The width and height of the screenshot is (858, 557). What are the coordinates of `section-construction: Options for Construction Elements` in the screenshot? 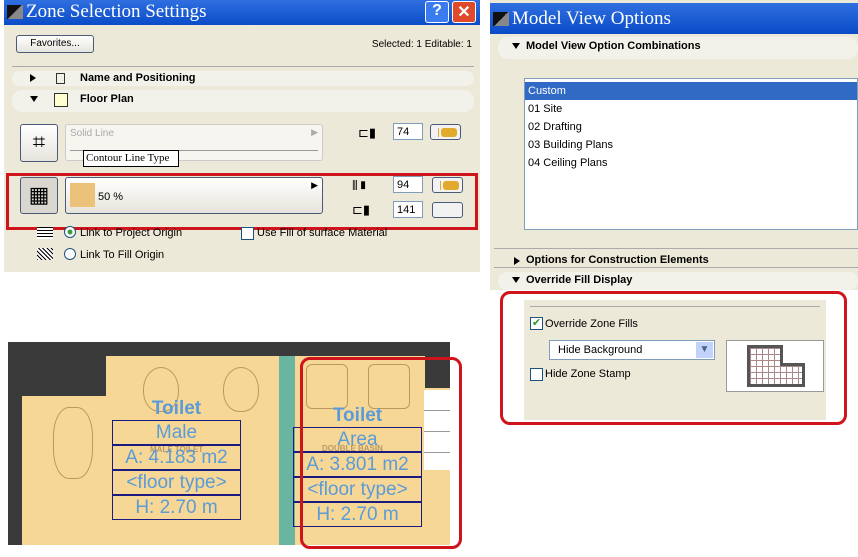 It's located at (678, 261).